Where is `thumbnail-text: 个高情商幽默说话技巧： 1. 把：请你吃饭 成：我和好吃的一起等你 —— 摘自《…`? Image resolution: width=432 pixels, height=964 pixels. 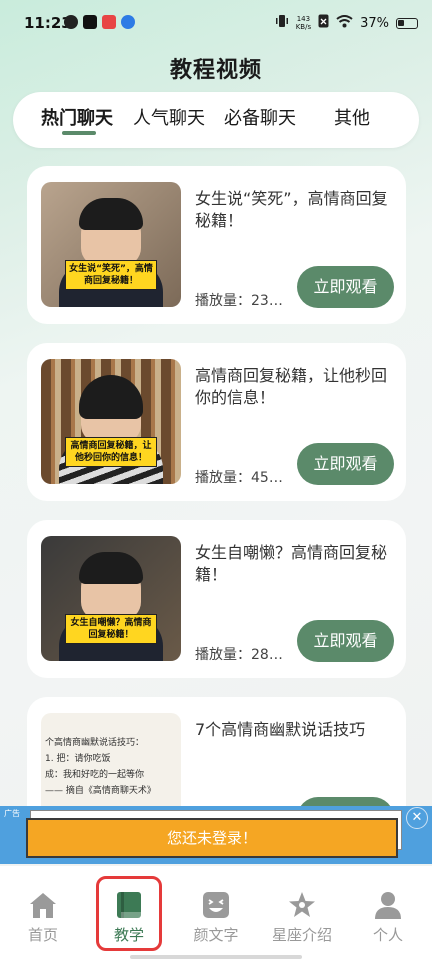
thumbnail-text: 个高情商幽默说话技巧： 1. 把：请你吃饭 成：我和好吃的一起等你 —— 摘自《… is located at coordinates (100, 767).